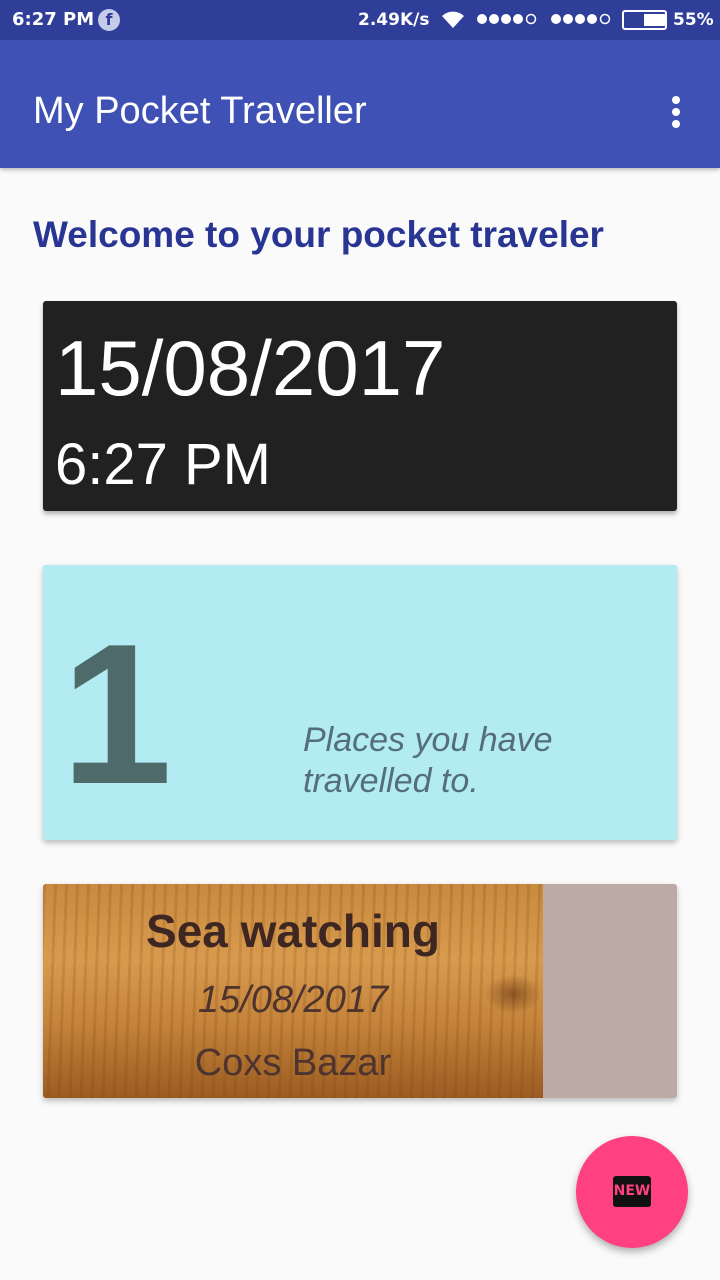 This screenshot has width=720, height=1280. Describe the element at coordinates (117, 714) in the screenshot. I see `places-count: 1` at that location.